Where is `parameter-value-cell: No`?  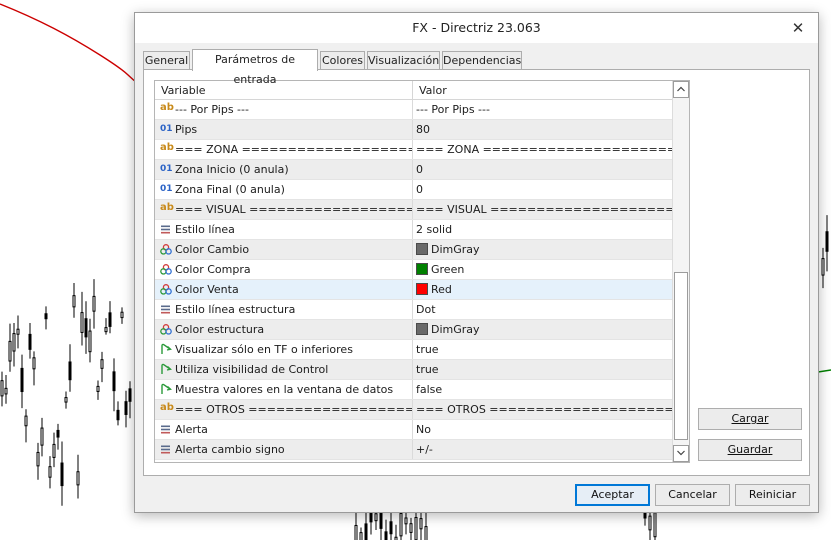 parameter-value-cell: No is located at coordinates (543, 429).